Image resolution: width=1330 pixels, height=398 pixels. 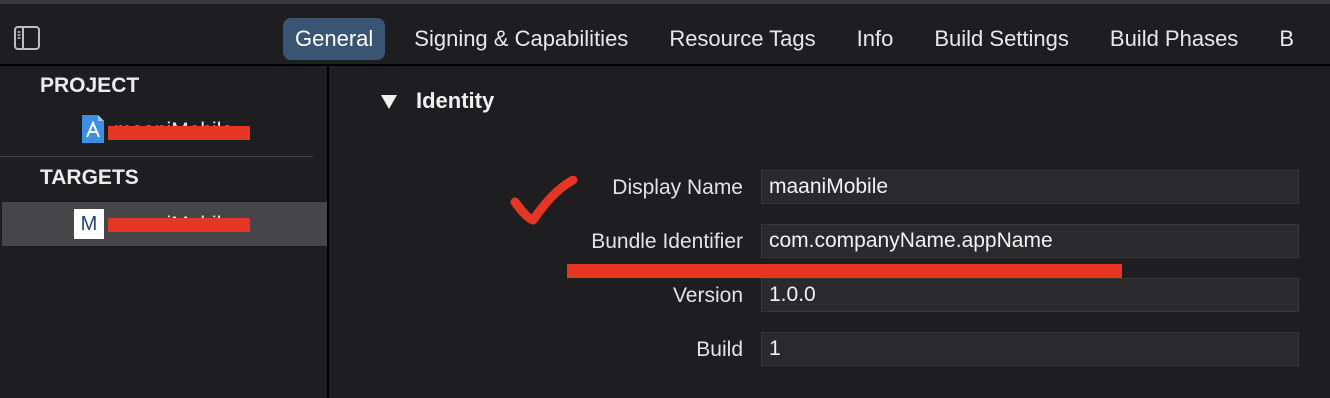 I want to click on tab-build-phases: Build Phases, so click(x=1174, y=39).